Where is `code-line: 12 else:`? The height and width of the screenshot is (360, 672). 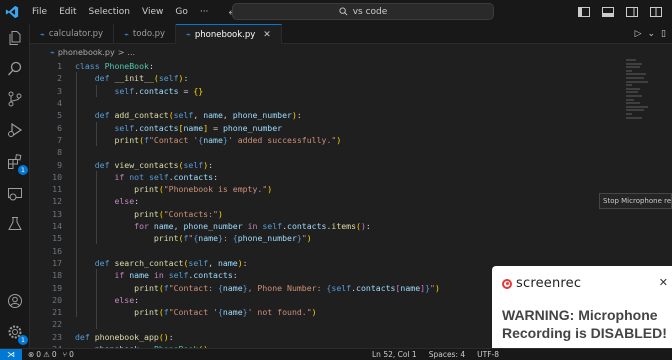
code-line: 12 else: is located at coordinates (84, 201).